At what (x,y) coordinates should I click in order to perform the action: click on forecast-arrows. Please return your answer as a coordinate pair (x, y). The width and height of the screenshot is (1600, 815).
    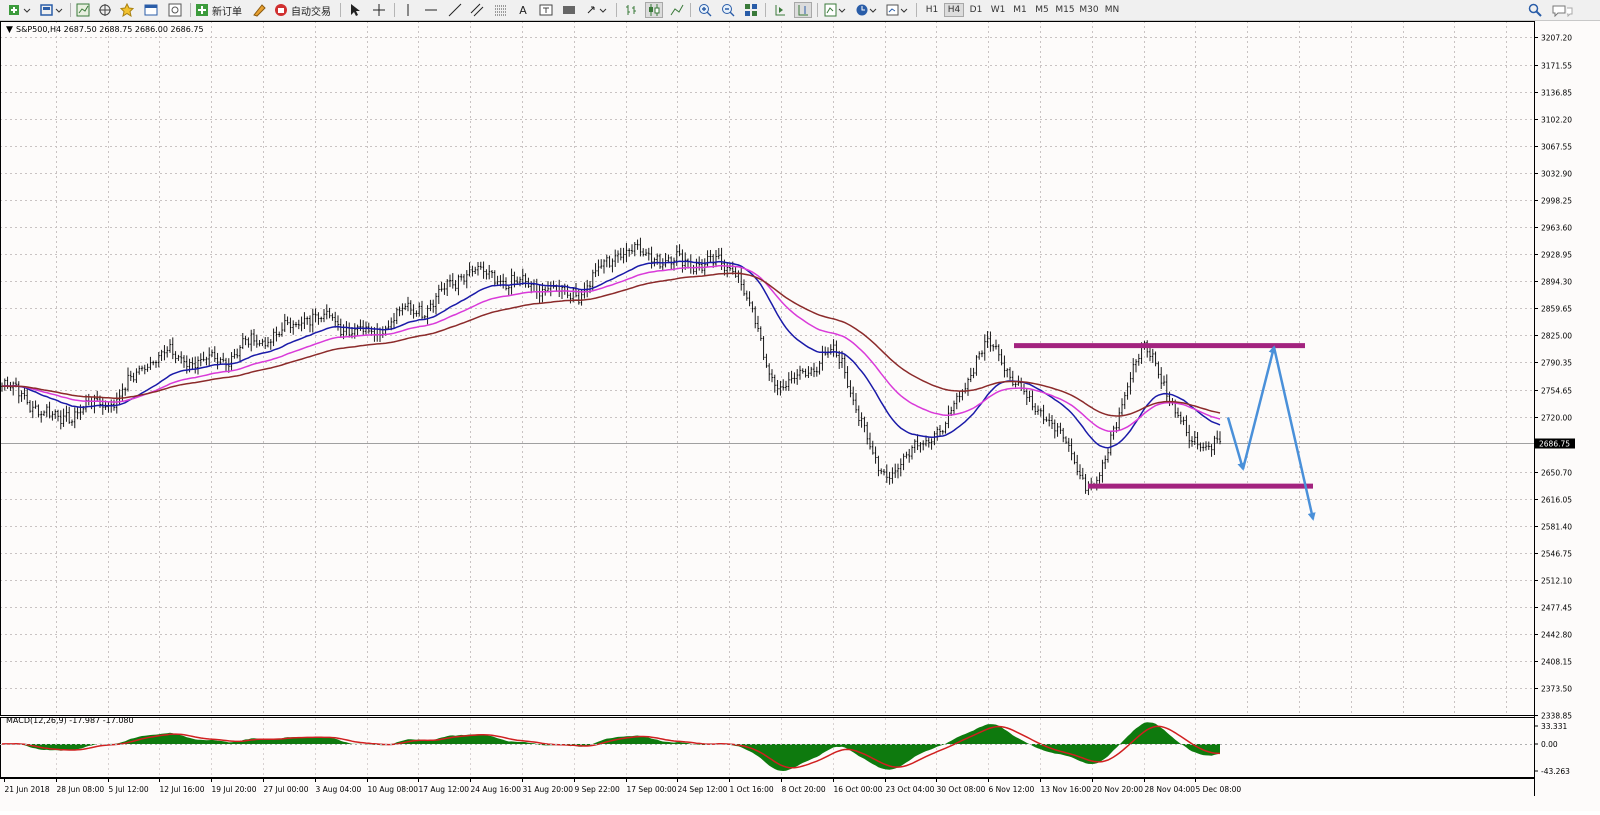
    Looking at the image, I should click on (1271, 433).